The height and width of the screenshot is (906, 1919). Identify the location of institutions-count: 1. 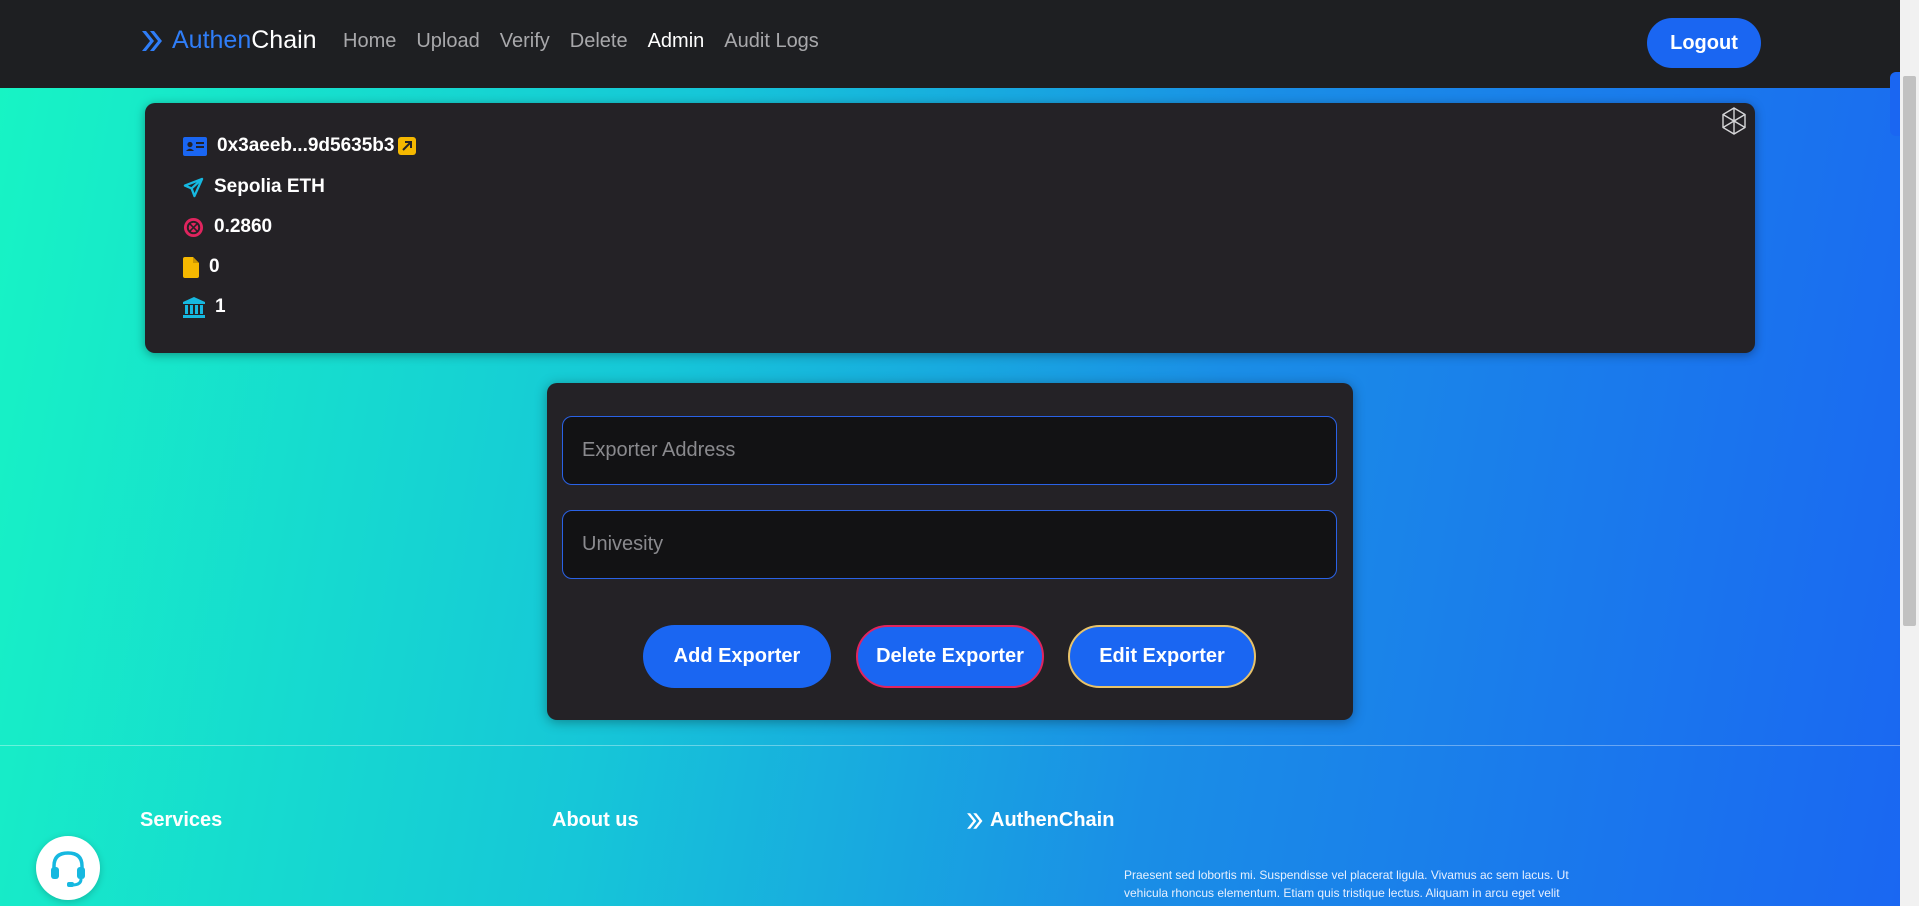
(220, 306).